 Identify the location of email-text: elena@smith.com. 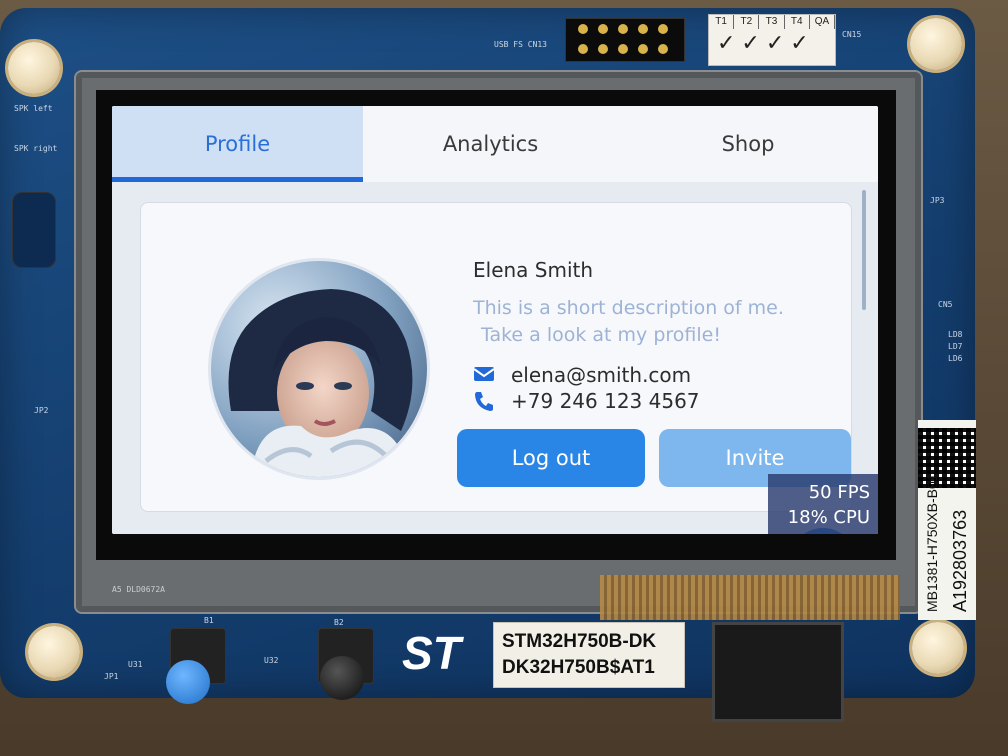
(601, 375).